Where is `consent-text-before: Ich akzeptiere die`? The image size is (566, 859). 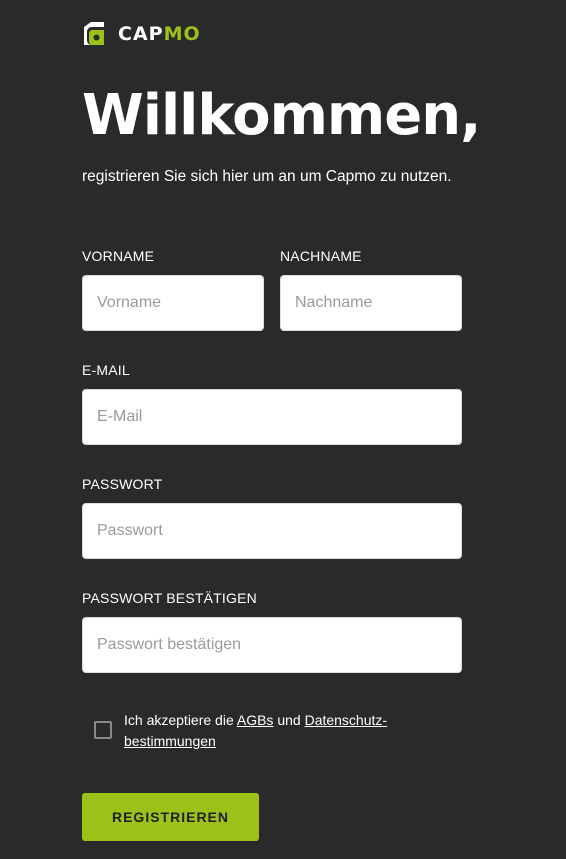
consent-text-before: Ich akzeptiere die is located at coordinates (180, 720).